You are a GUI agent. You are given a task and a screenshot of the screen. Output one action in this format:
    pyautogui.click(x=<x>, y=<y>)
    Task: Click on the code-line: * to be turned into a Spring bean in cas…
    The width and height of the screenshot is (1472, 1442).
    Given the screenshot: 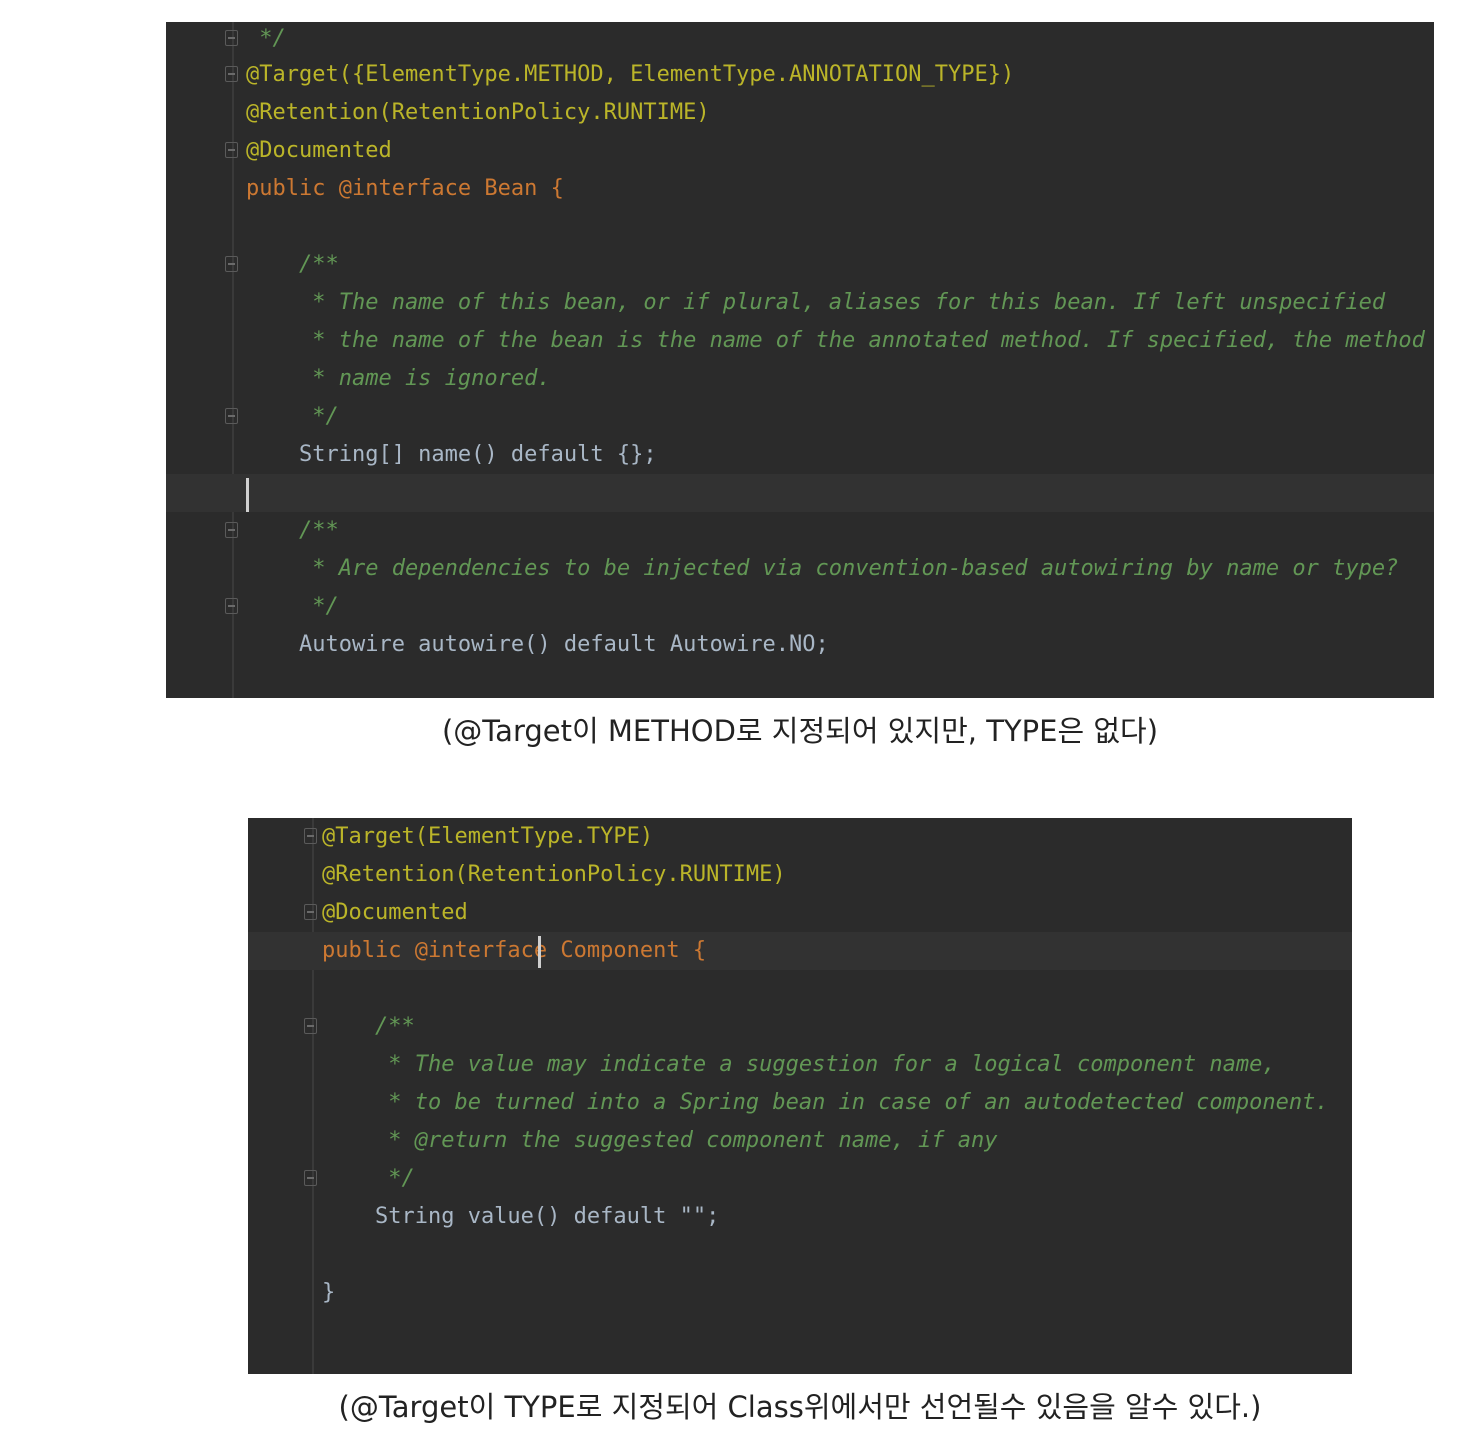 What is the action you would take?
    pyautogui.click(x=825, y=1102)
    